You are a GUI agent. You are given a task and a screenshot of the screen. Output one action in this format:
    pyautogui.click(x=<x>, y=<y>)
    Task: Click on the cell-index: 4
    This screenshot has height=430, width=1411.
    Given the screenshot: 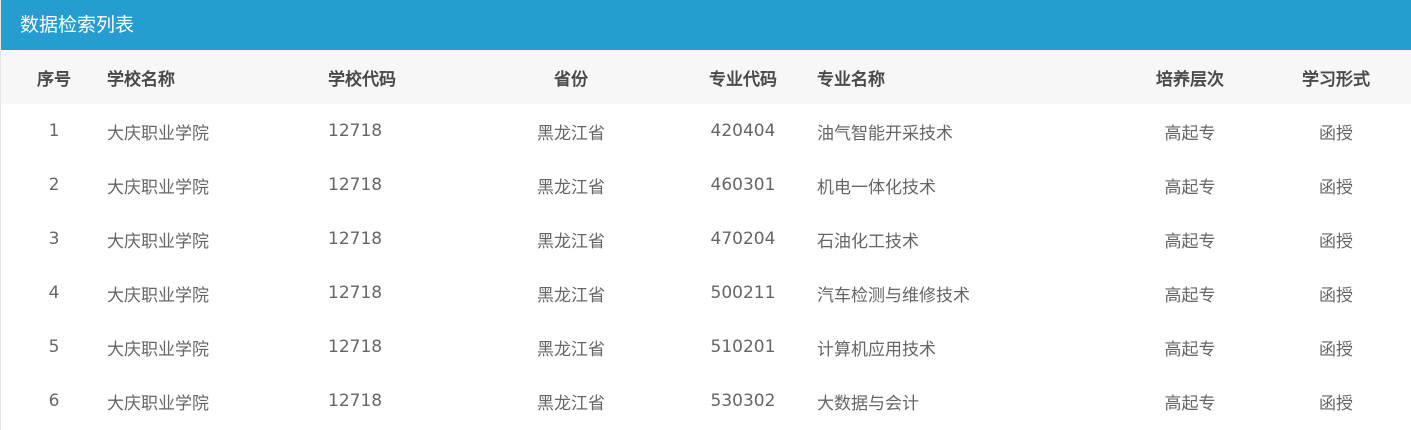 What is the action you would take?
    pyautogui.click(x=54, y=293)
    